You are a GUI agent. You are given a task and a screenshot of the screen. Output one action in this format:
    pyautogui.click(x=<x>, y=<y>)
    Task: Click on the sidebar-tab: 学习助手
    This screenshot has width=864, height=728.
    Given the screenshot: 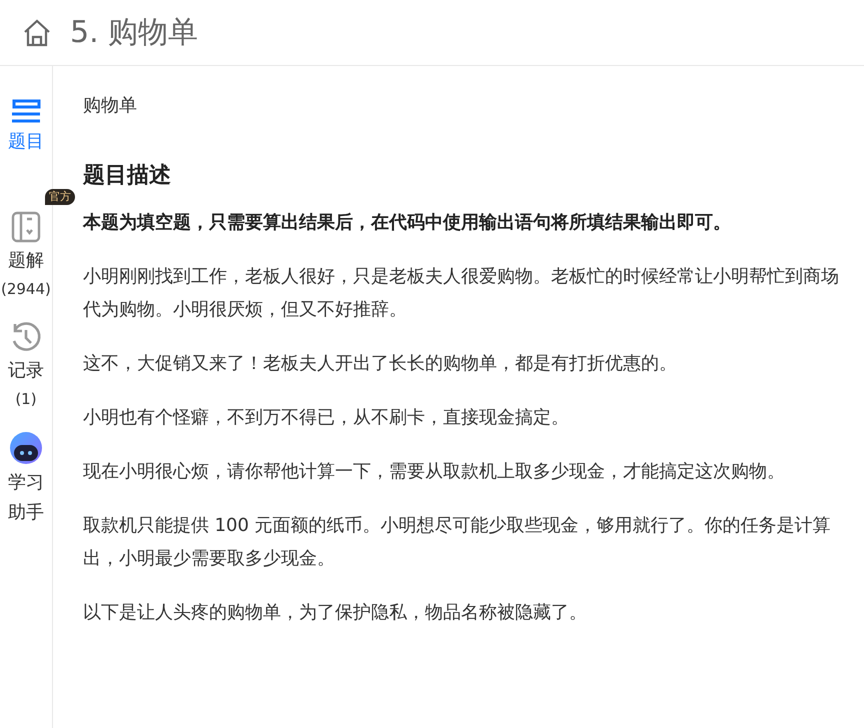 What is the action you would take?
    pyautogui.click(x=26, y=498)
    